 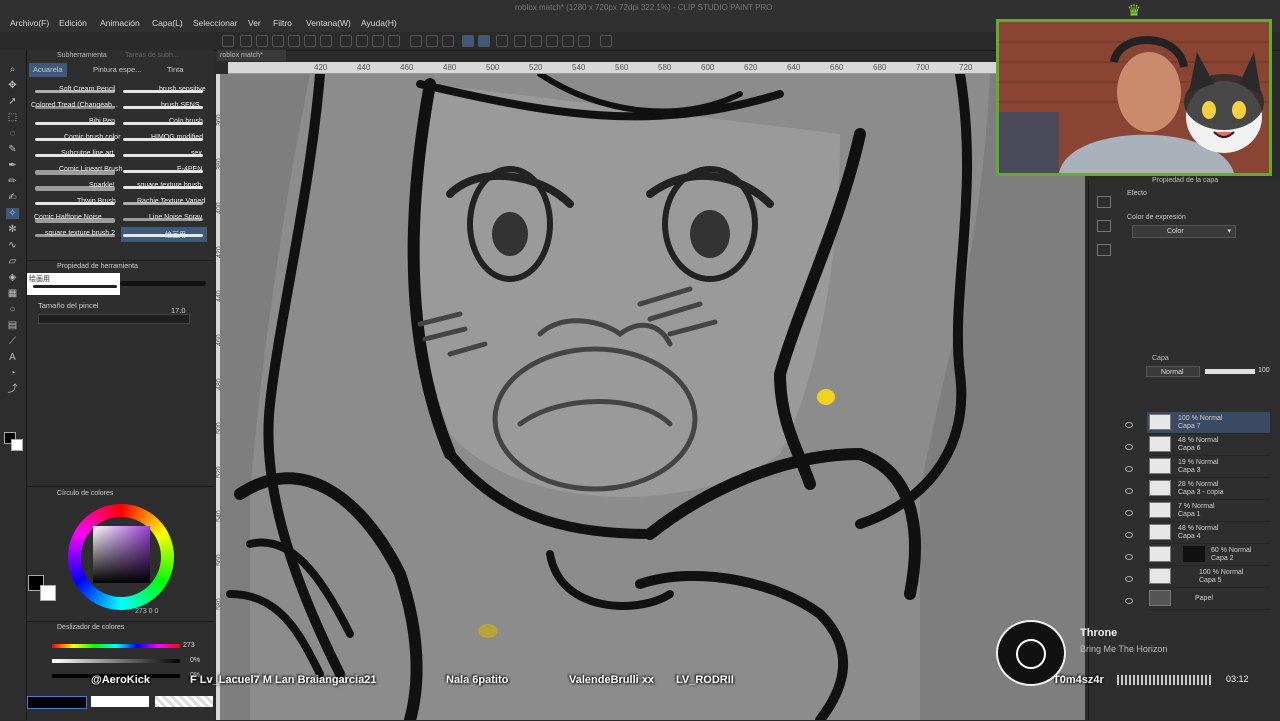 What do you see at coordinates (1208, 599) in the screenshot?
I see `layer-row-paper: Papel` at bounding box center [1208, 599].